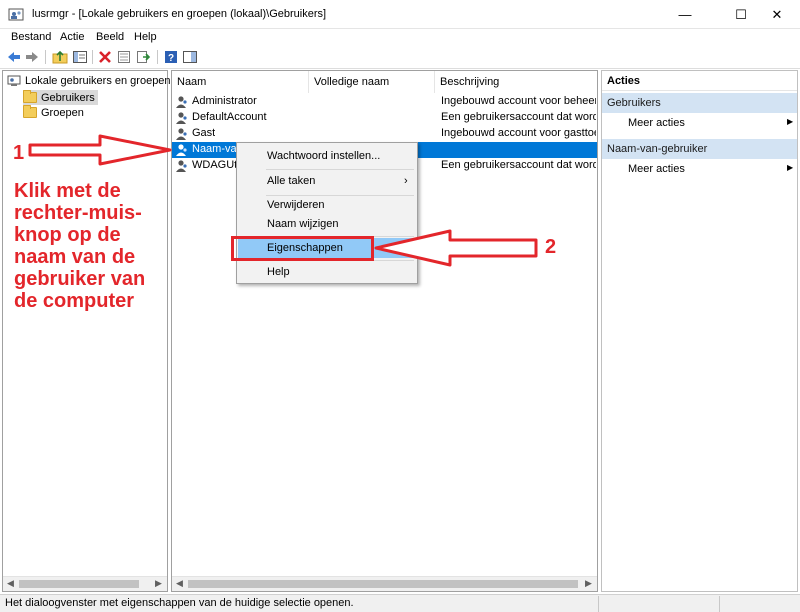 This screenshot has width=800, height=612. Describe the element at coordinates (143, 57) in the screenshot. I see `export-icon` at that location.